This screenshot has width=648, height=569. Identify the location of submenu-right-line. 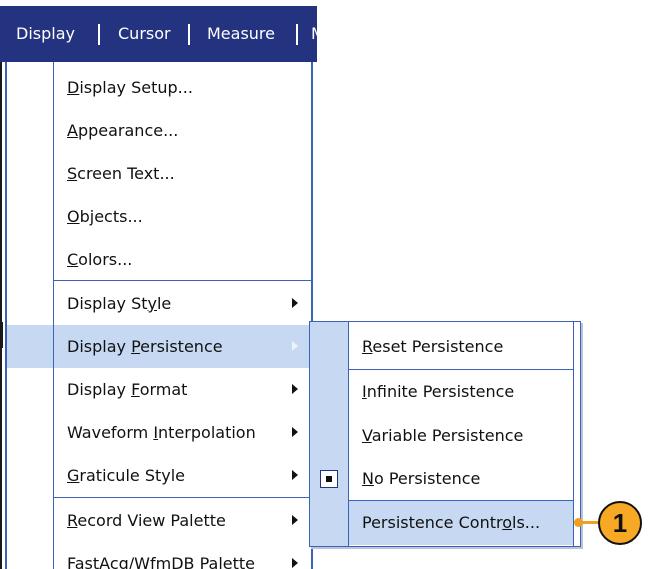
(573, 434).